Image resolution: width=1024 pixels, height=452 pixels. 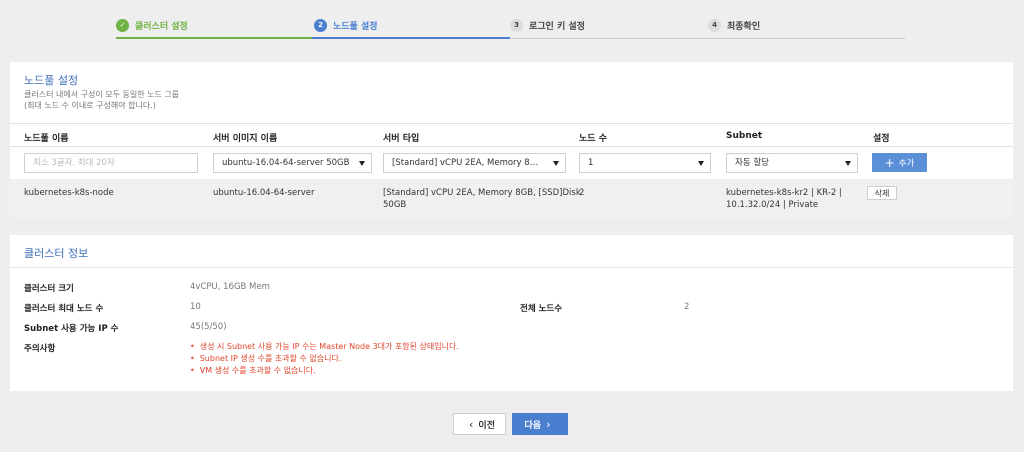 I want to click on delete-nodepool-button: 삭제, so click(x=882, y=193).